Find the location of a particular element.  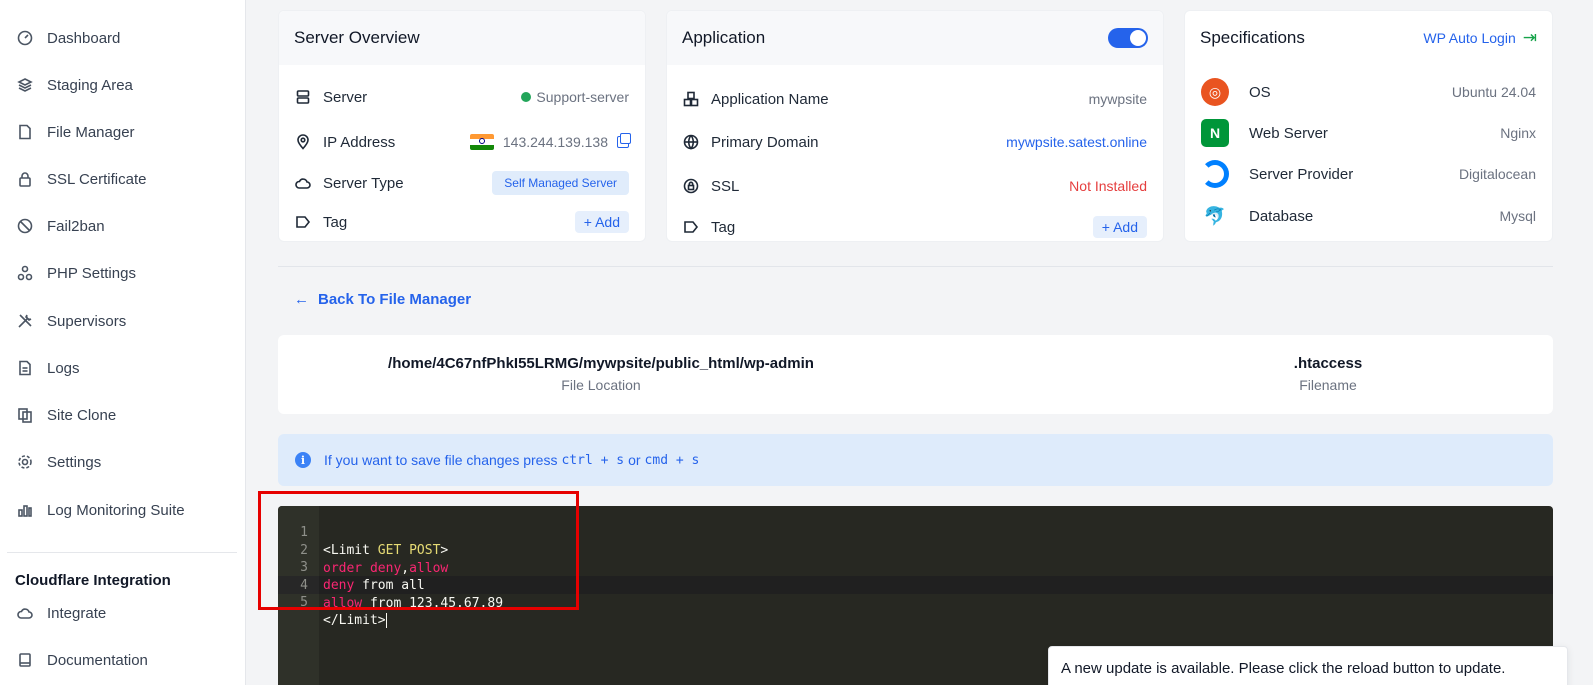

sidebar-item-integrate: Integrate is located at coordinates (126, 613).